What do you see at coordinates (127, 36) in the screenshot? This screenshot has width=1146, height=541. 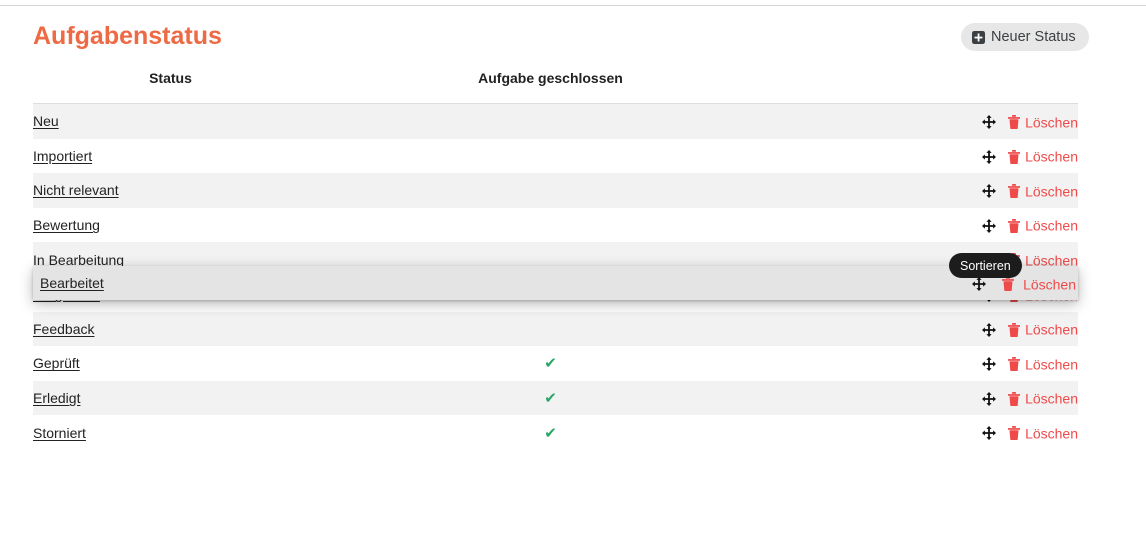 I see `page-title: Aufgabenstatus` at bounding box center [127, 36].